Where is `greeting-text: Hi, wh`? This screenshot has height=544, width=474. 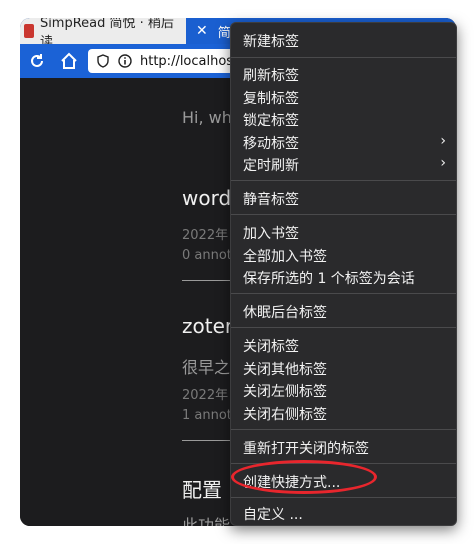 greeting-text: Hi, wh is located at coordinates (207, 117).